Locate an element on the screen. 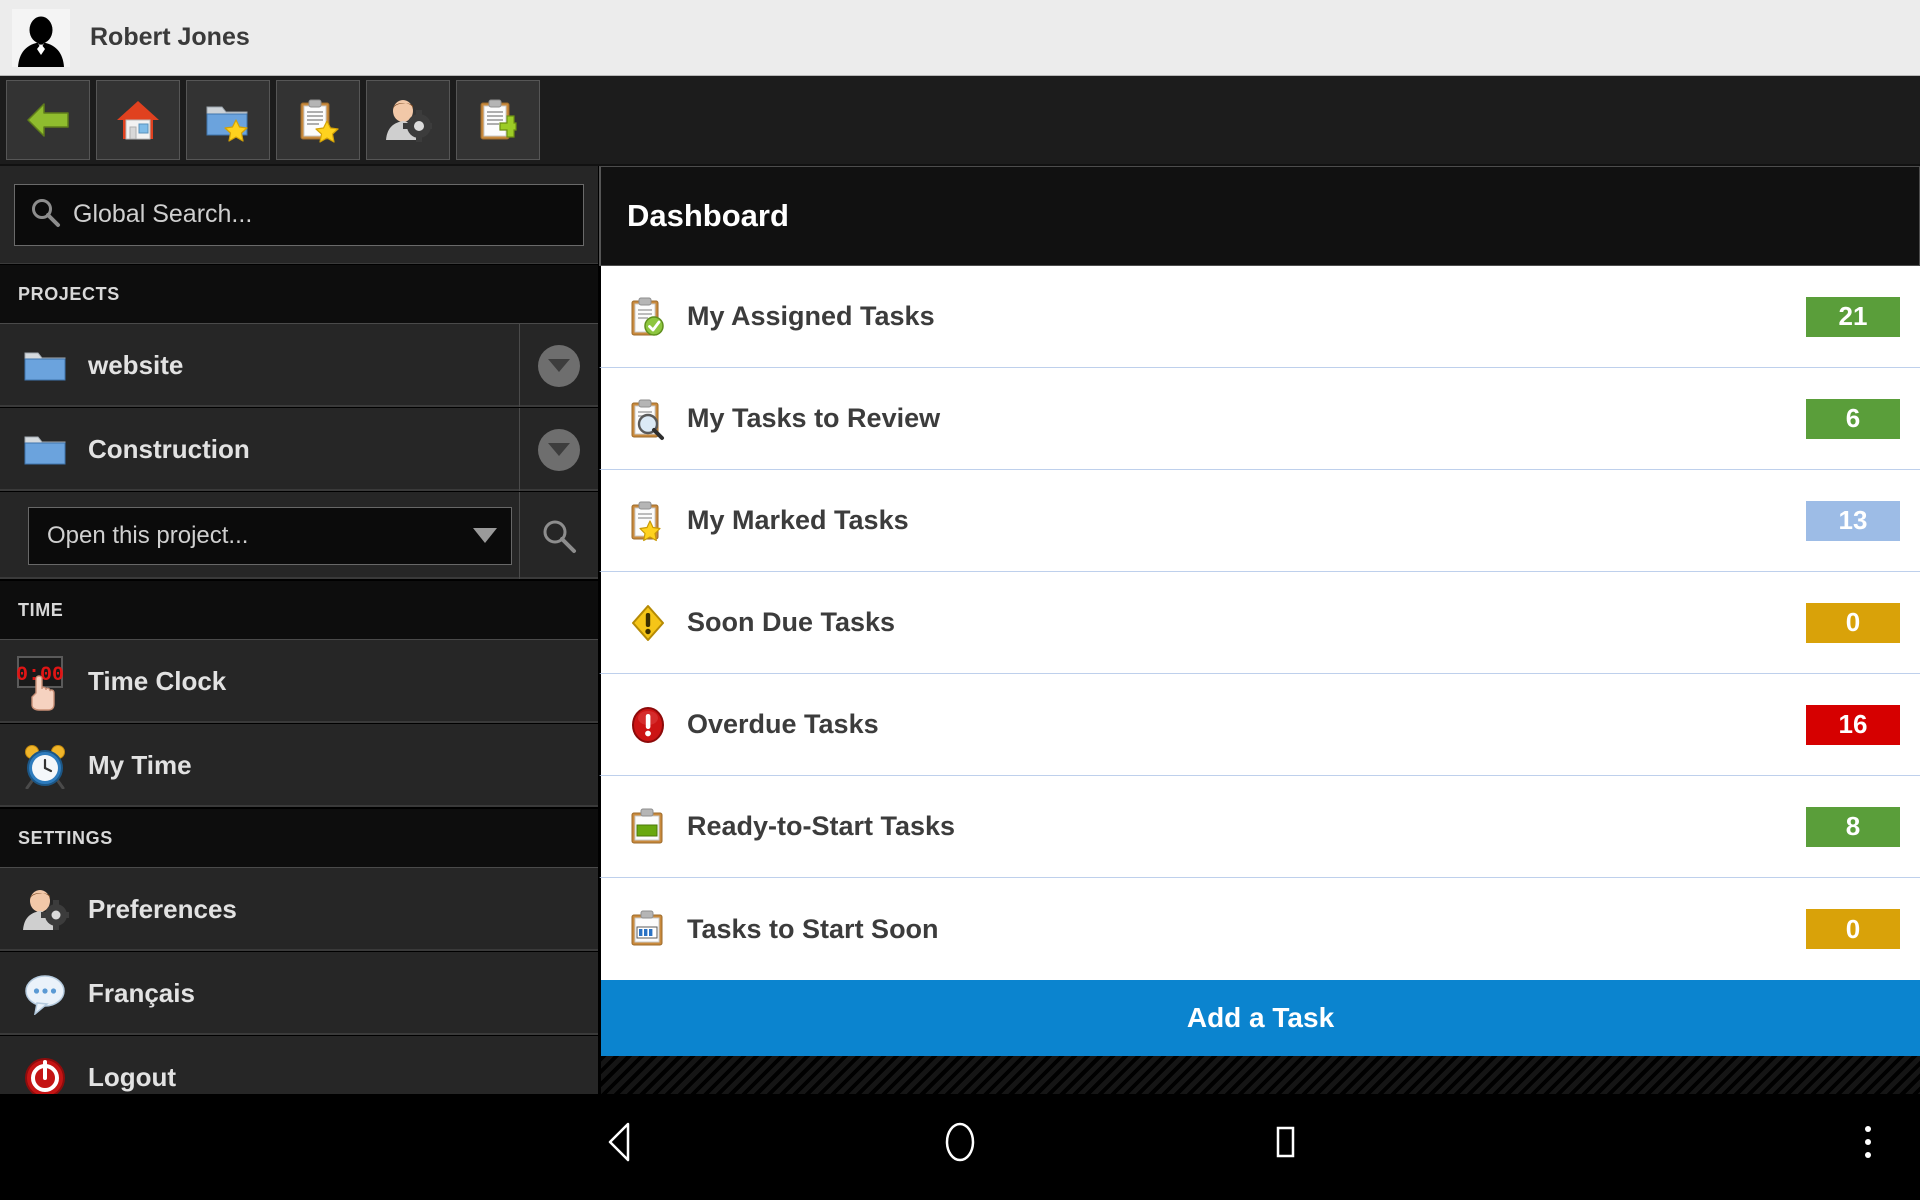 The width and height of the screenshot is (1920, 1200). user-name: Robert Jones is located at coordinates (170, 37).